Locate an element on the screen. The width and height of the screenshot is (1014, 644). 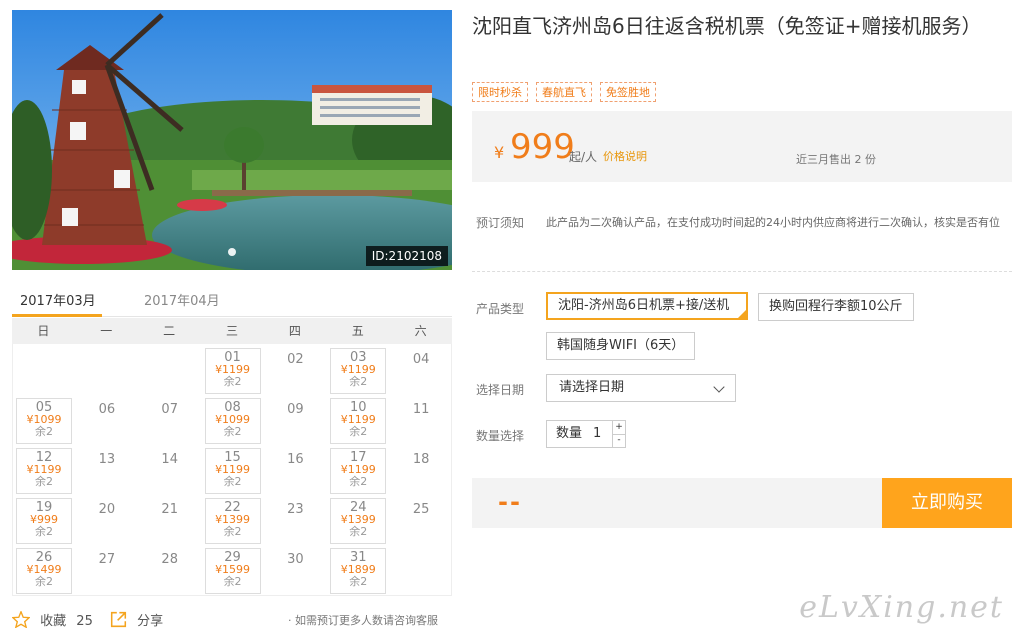
price-value: 999 is located at coordinates (542, 147).